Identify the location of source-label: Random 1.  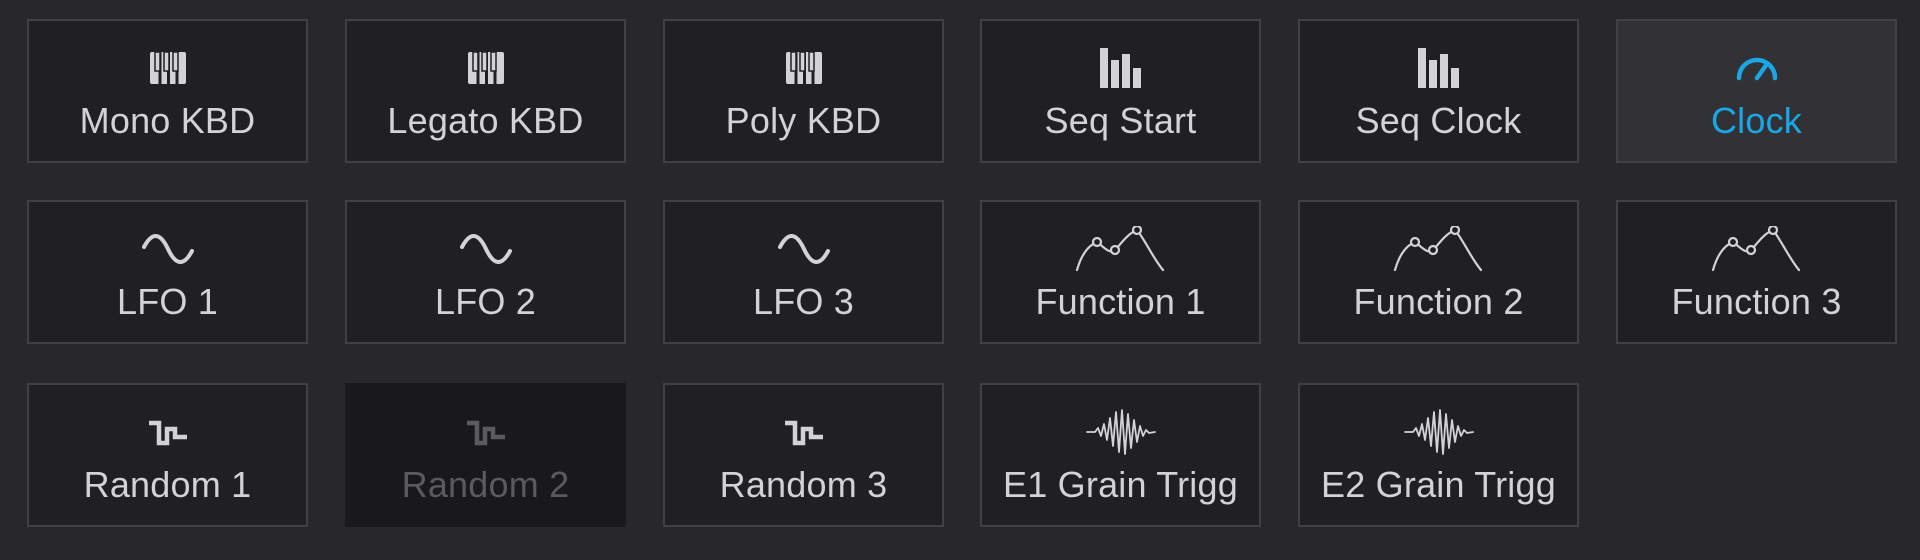
(167, 484).